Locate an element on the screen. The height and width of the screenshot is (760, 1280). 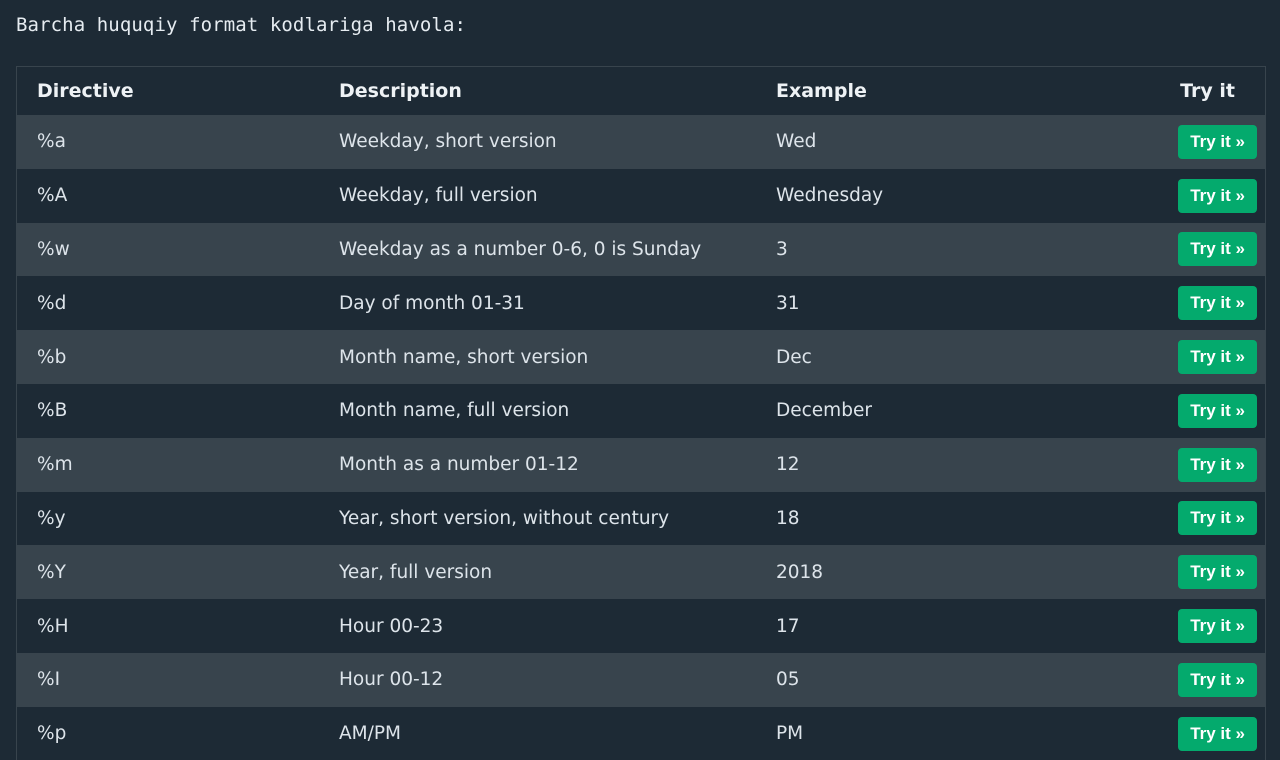
directive-cell: %d is located at coordinates (52, 303).